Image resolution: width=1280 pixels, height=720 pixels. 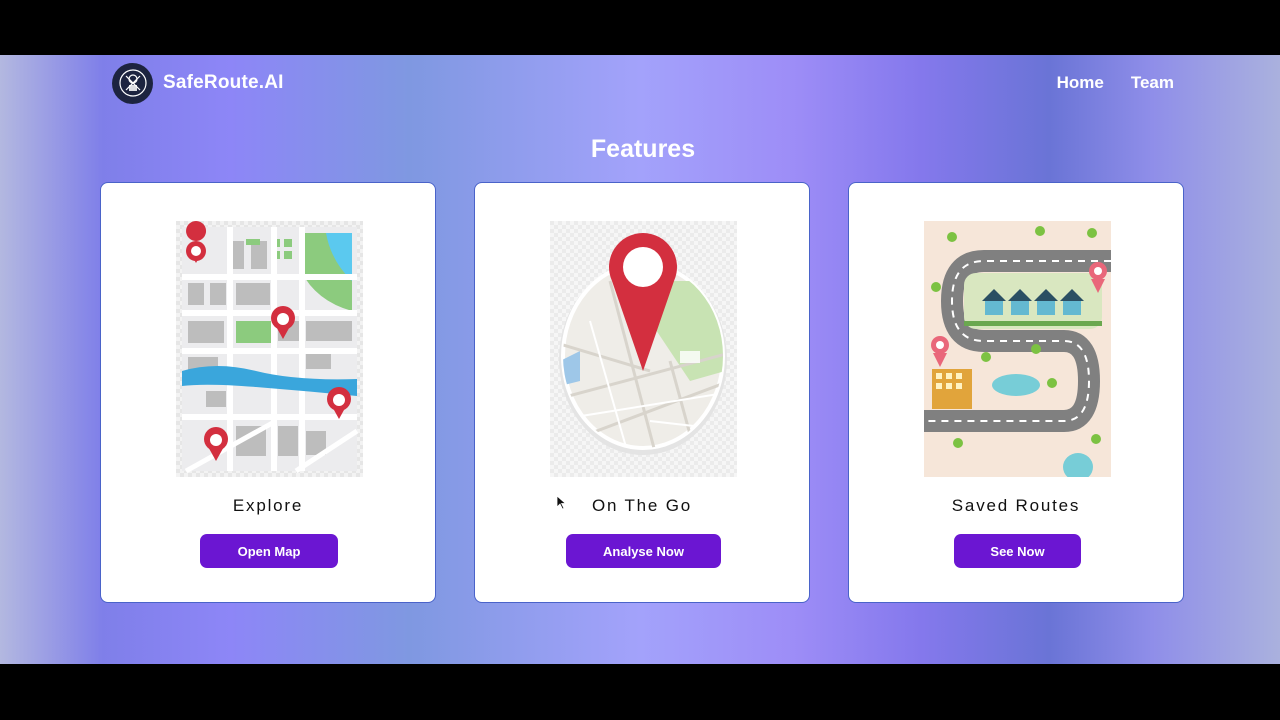 What do you see at coordinates (1152, 83) in the screenshot?
I see `nav-link-team: Team` at bounding box center [1152, 83].